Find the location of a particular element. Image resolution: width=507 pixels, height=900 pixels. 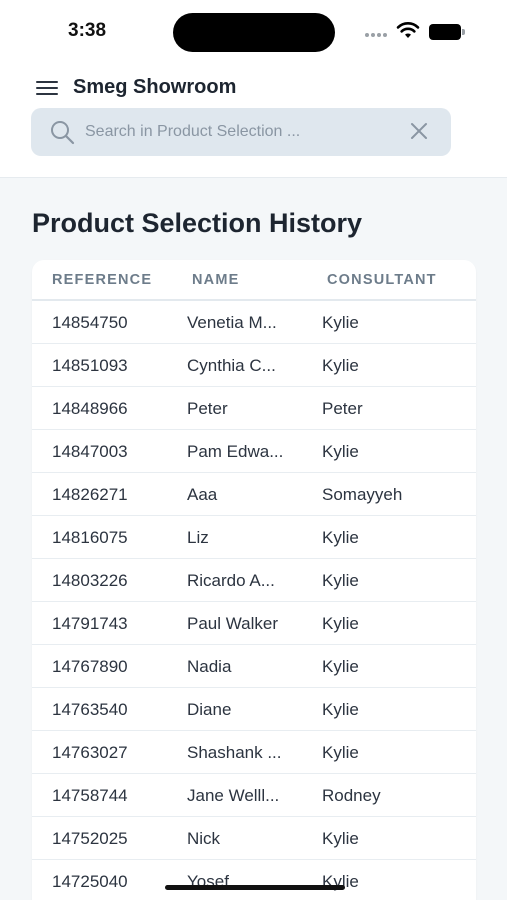

column-header-name: NAME is located at coordinates (216, 280).